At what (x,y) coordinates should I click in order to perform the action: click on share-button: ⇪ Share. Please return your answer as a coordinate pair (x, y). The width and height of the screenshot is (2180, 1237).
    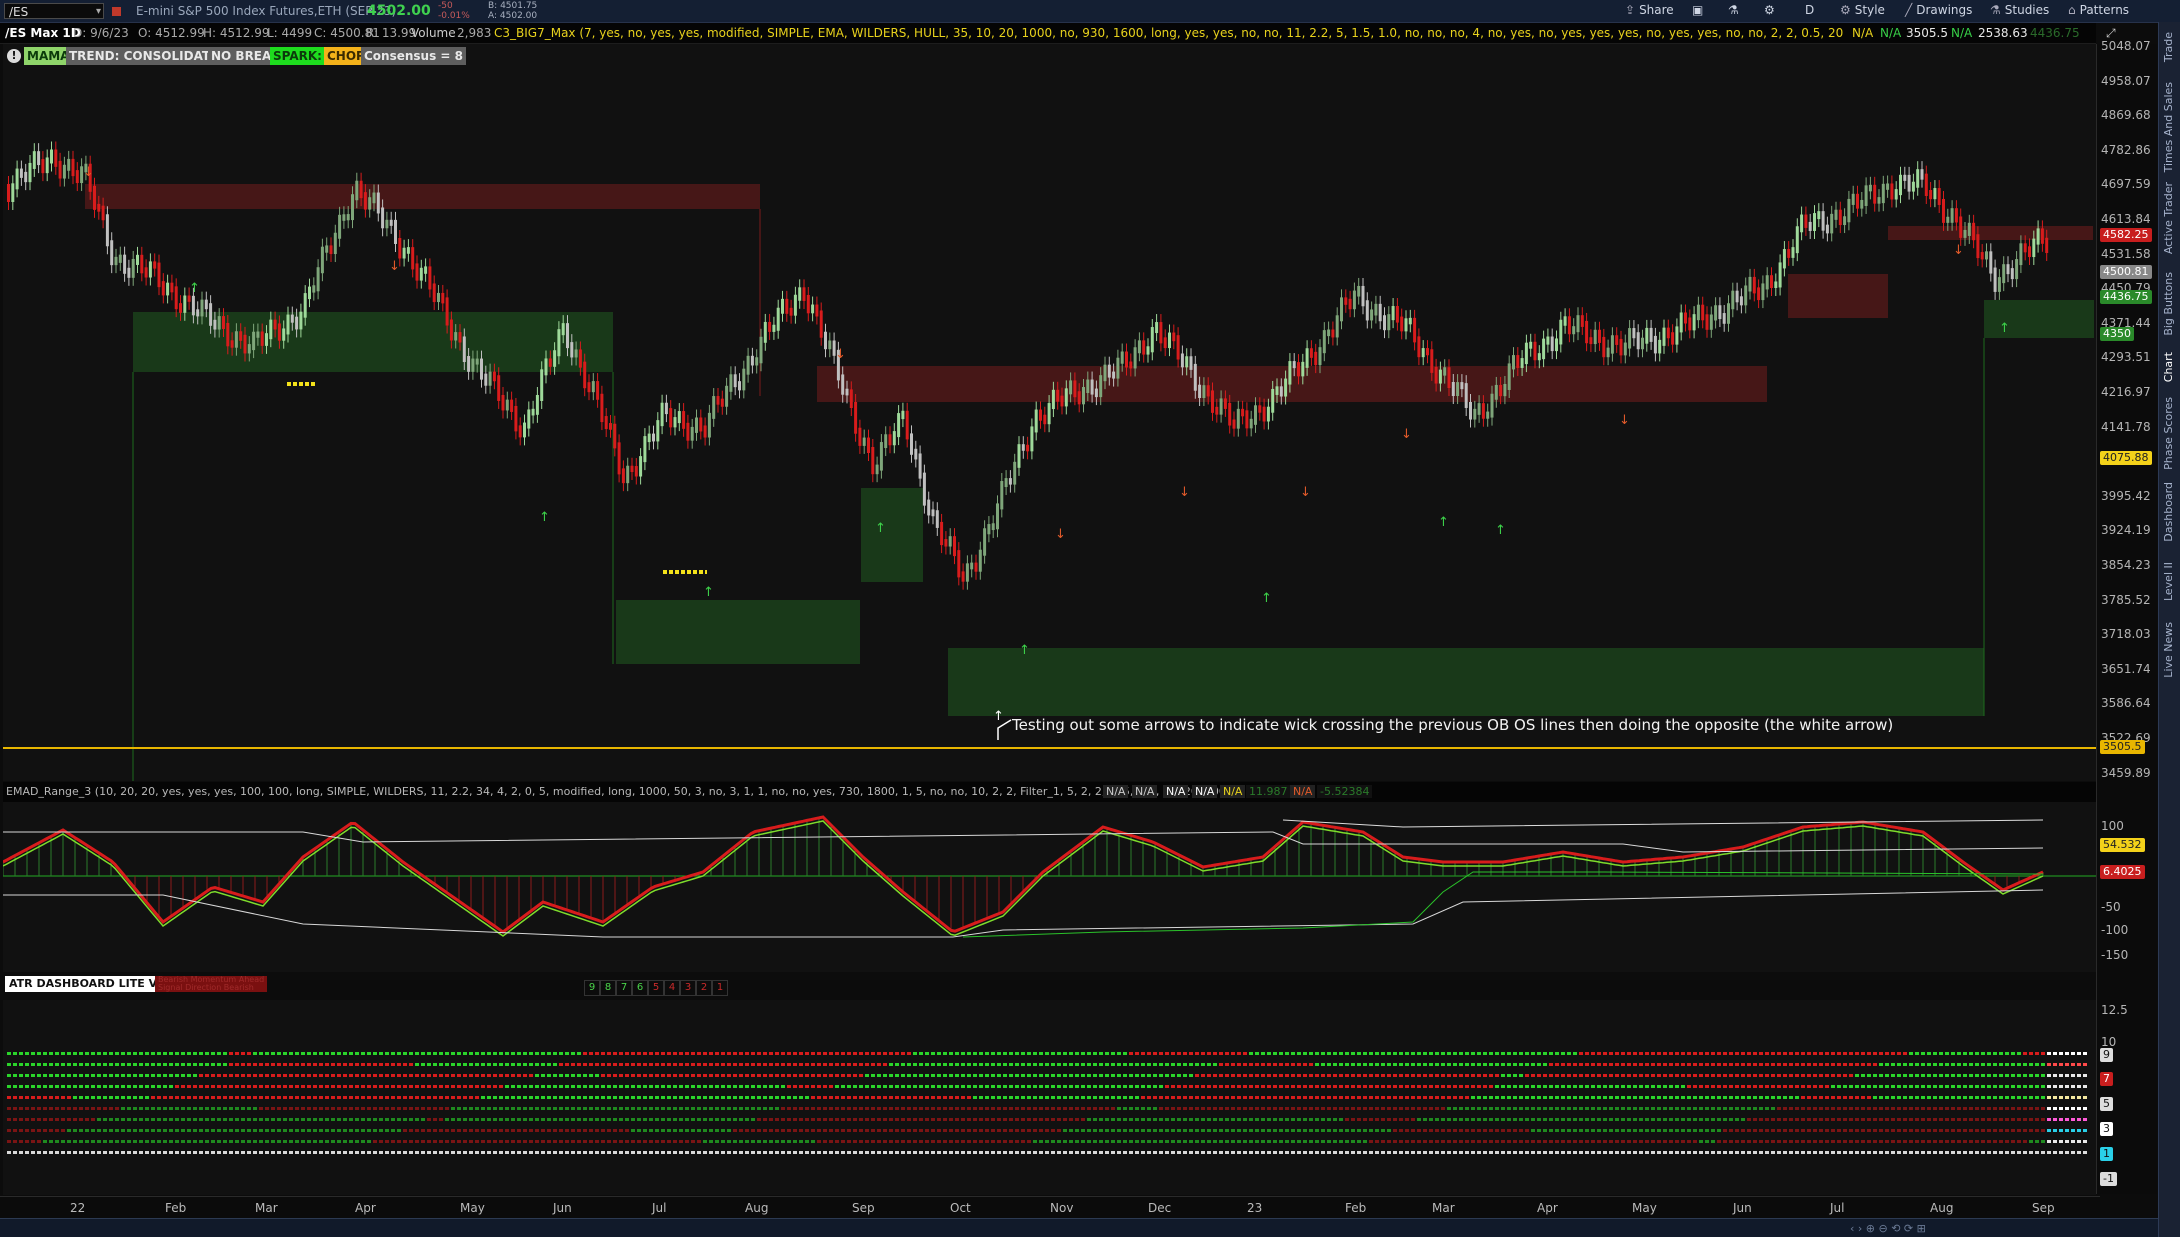
    Looking at the image, I should click on (1649, 10).